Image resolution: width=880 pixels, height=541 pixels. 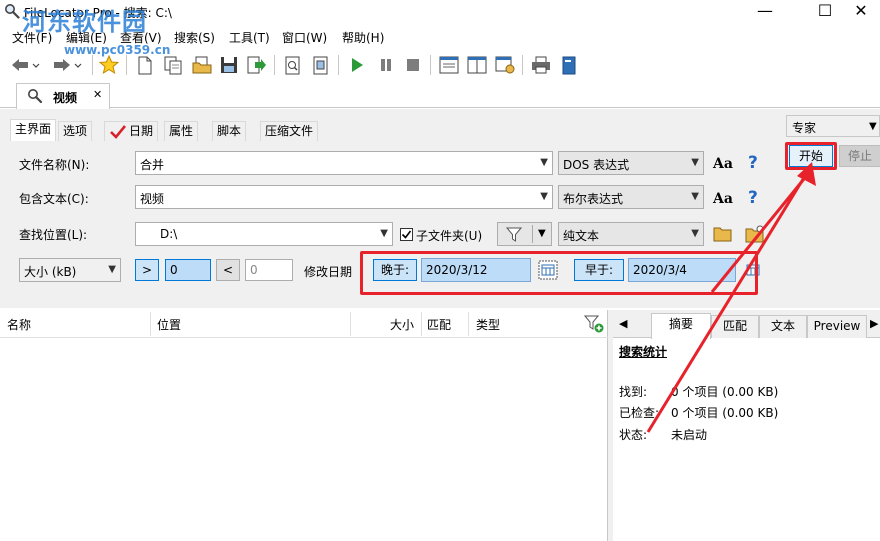 What do you see at coordinates (477, 65) in the screenshot?
I see `split-window-icon` at bounding box center [477, 65].